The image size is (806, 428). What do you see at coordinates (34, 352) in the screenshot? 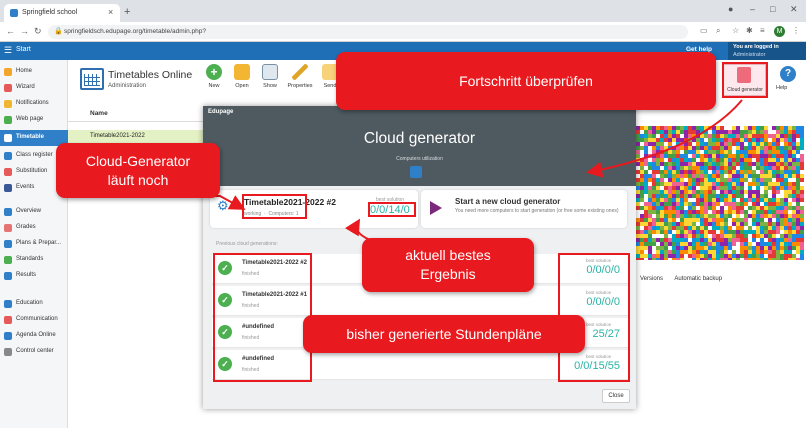
I see `sidebar-item: Control center` at bounding box center [34, 352].